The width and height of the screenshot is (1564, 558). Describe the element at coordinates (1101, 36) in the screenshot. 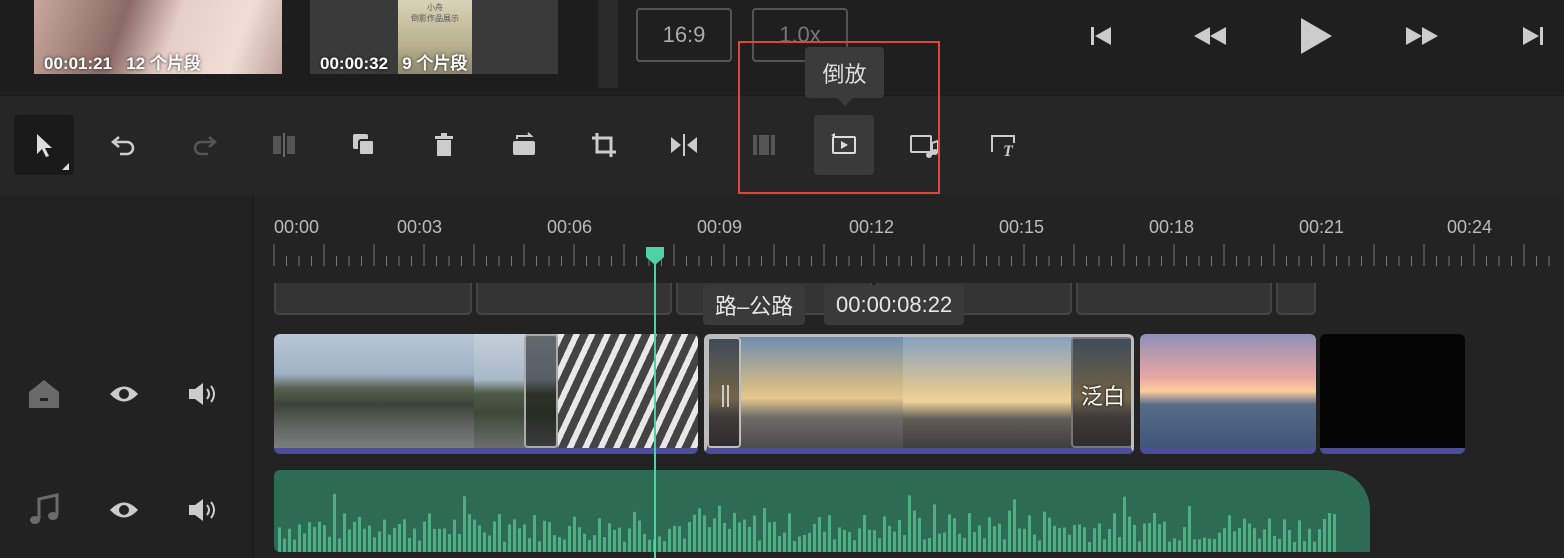

I see `skip-to-start-icon` at that location.